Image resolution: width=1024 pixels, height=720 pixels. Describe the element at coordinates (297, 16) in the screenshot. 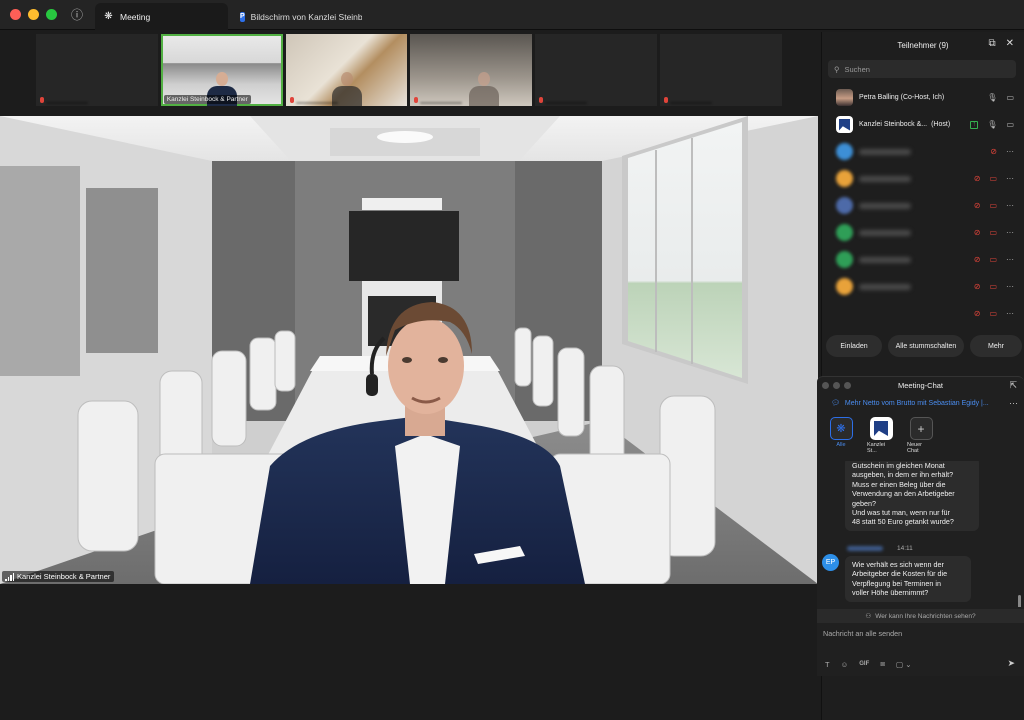

I see `tab-screen-share: P Bildschirm von Kanzlei Steinbock` at that location.